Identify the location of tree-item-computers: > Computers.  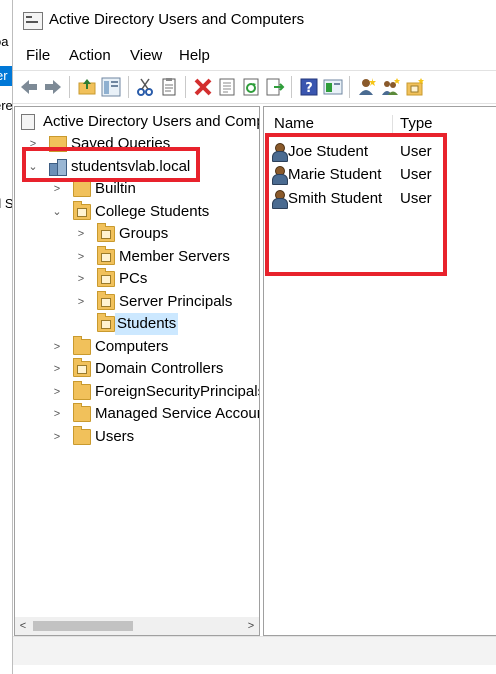
(140, 347).